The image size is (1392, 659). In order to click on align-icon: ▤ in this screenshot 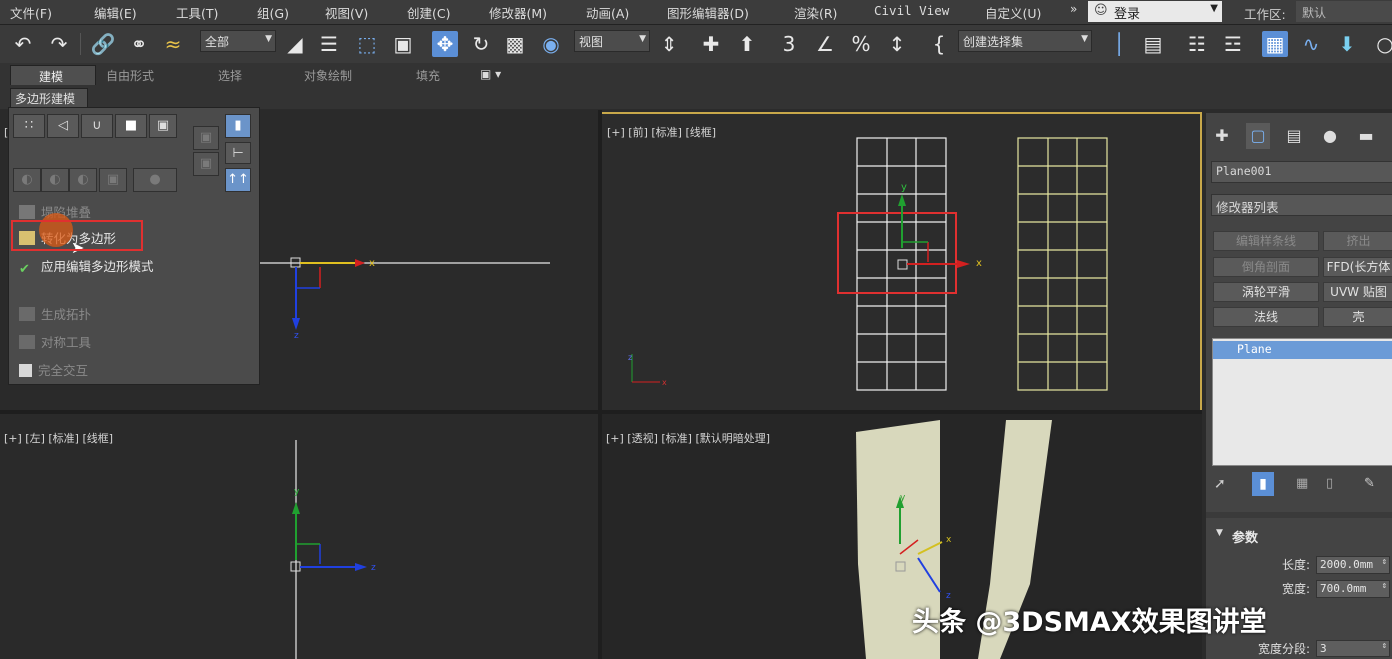, I will do `click(1153, 44)`.